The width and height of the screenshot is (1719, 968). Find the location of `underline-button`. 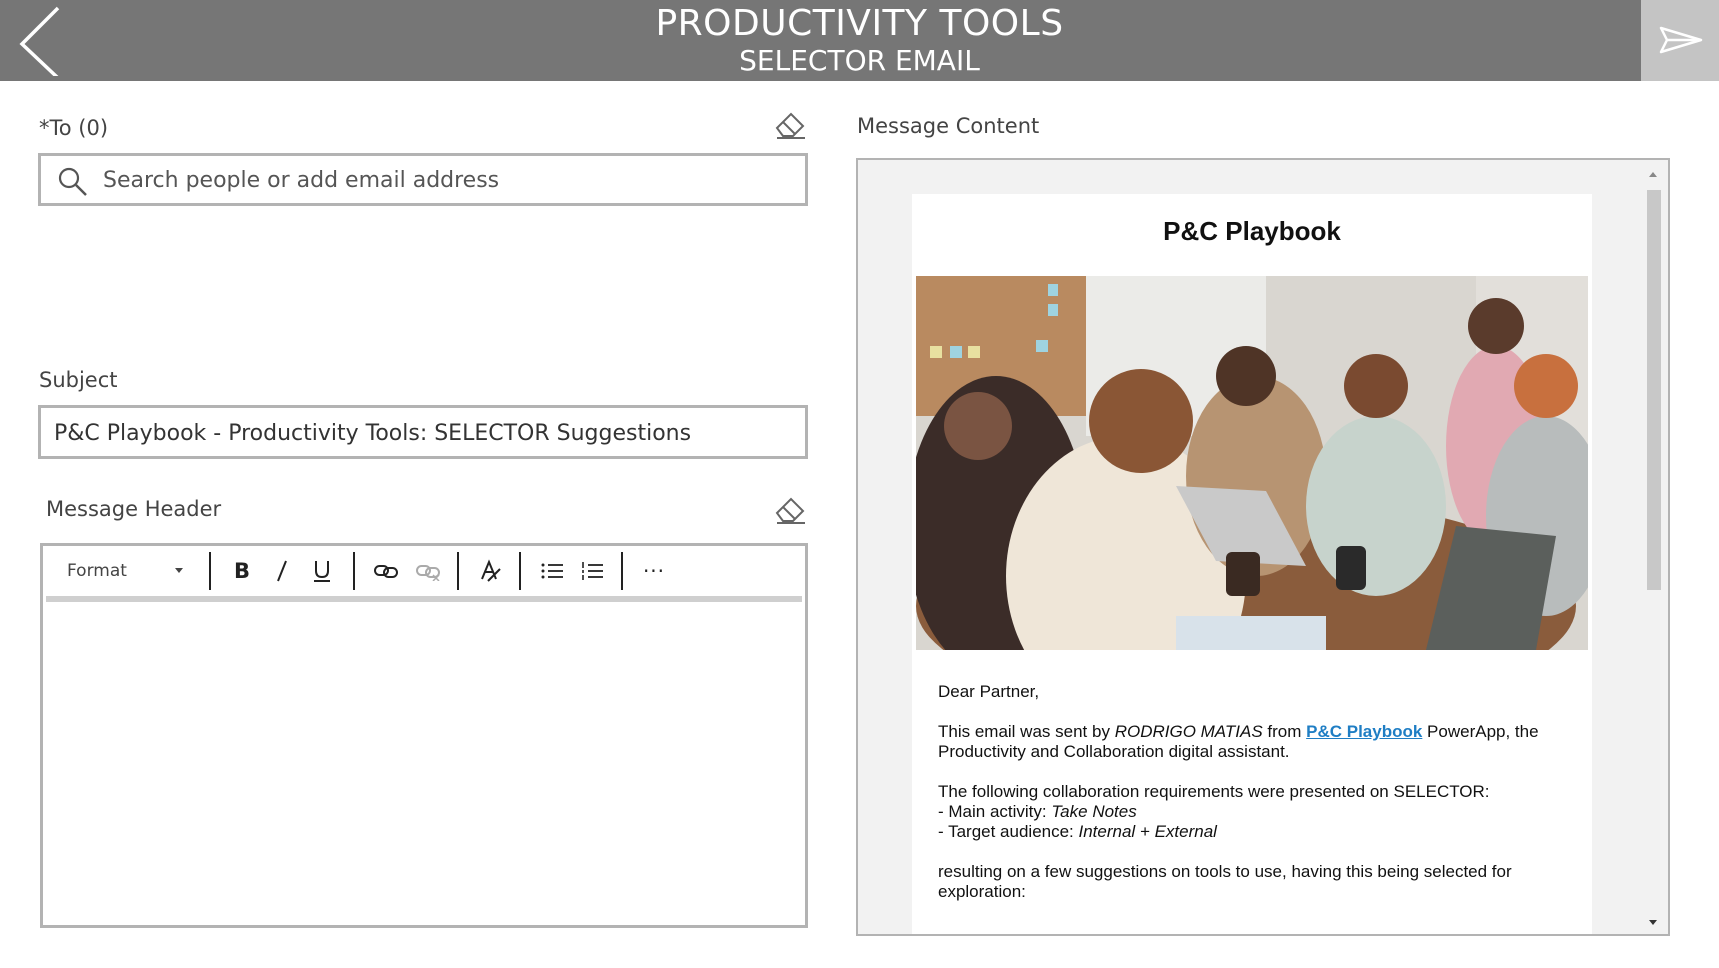

underline-button is located at coordinates (322, 571).